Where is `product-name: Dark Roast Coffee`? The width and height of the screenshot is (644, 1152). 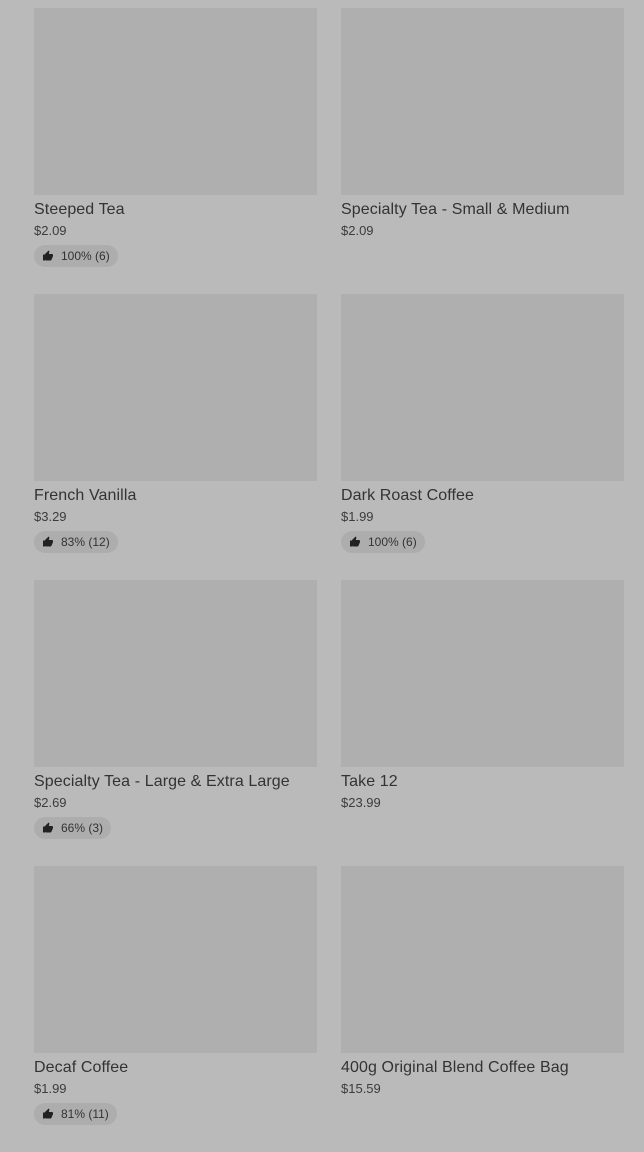
product-name: Dark Roast Coffee is located at coordinates (482, 496).